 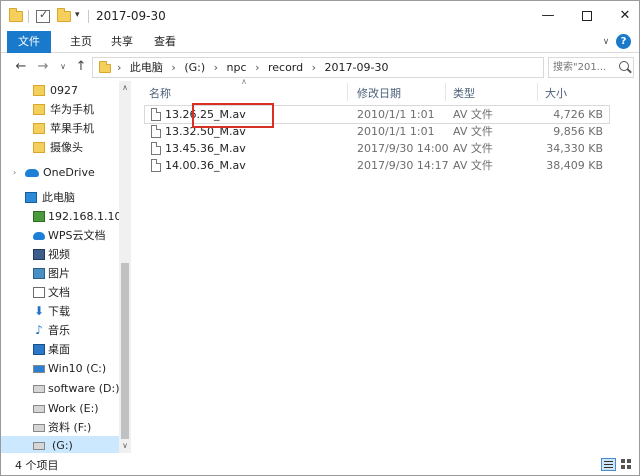 I want to click on column-header-date: 修改日期, so click(x=379, y=93).